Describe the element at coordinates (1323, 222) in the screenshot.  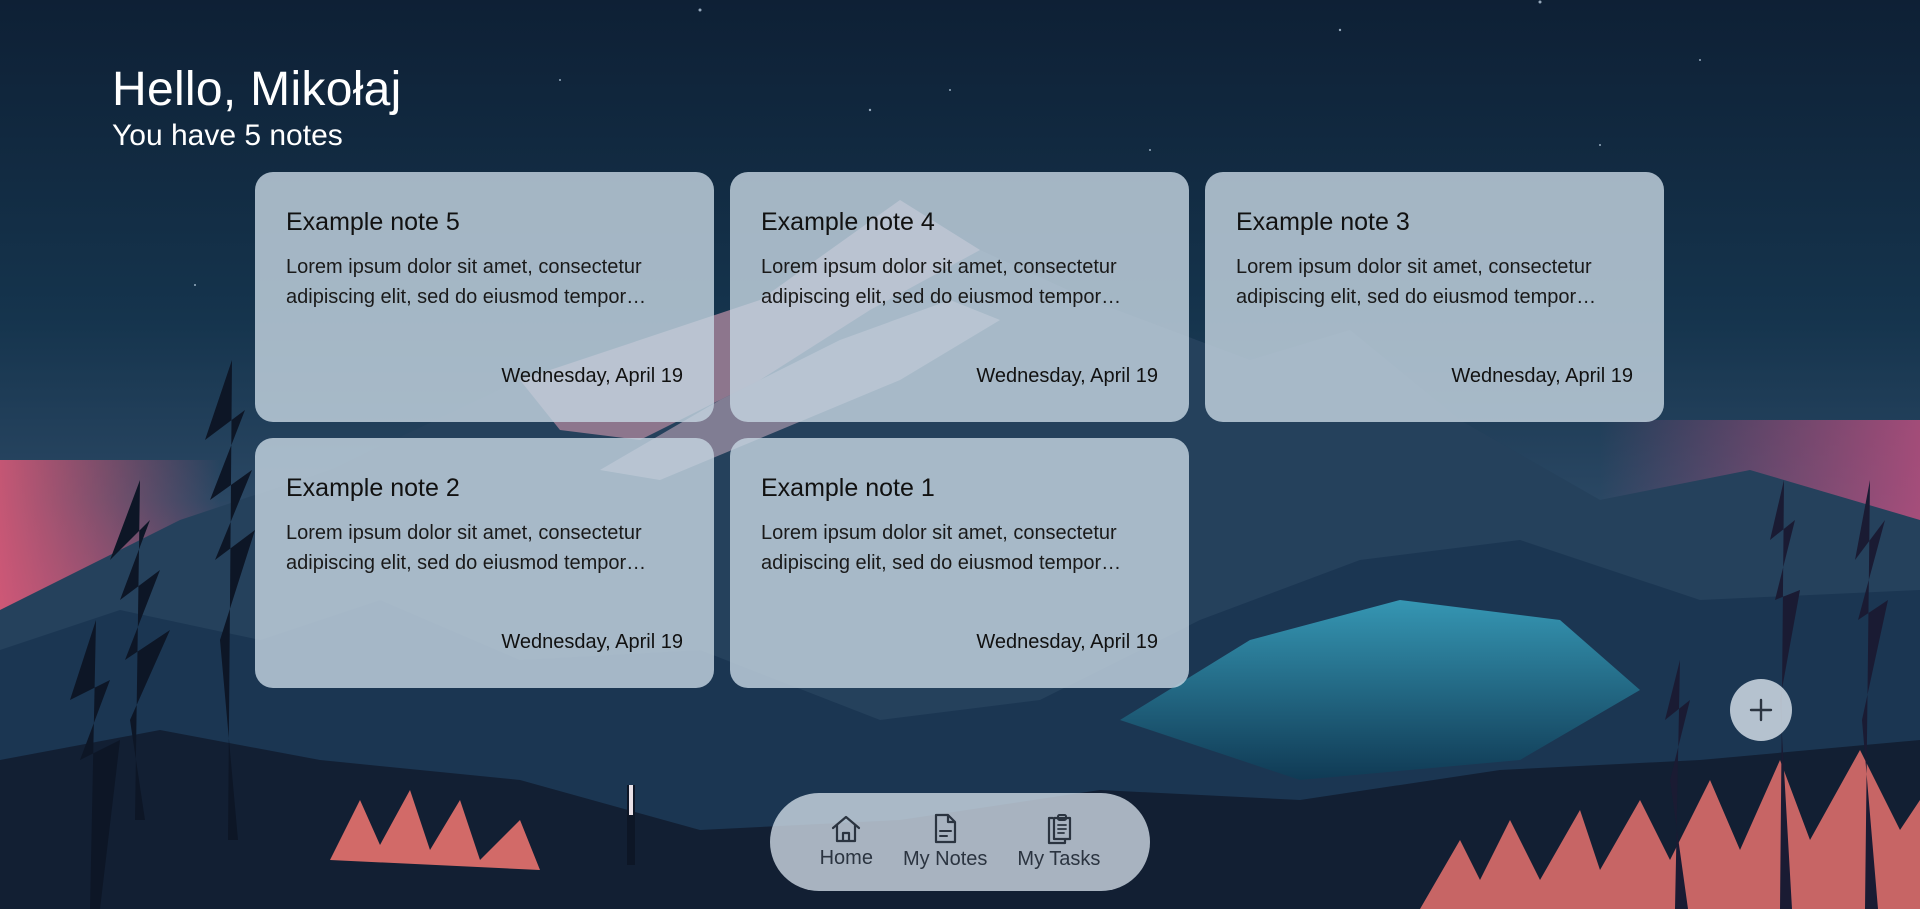
I see `note-title: Example note 3` at that location.